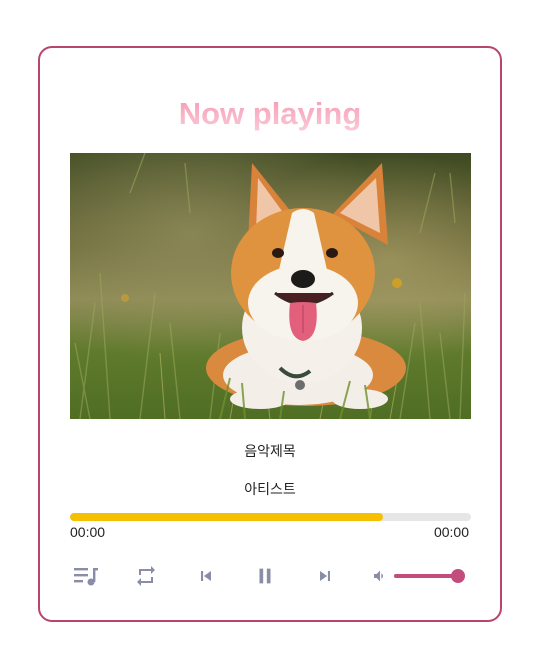 This screenshot has width=554, height=669. I want to click on pause-icon, so click(265, 576).